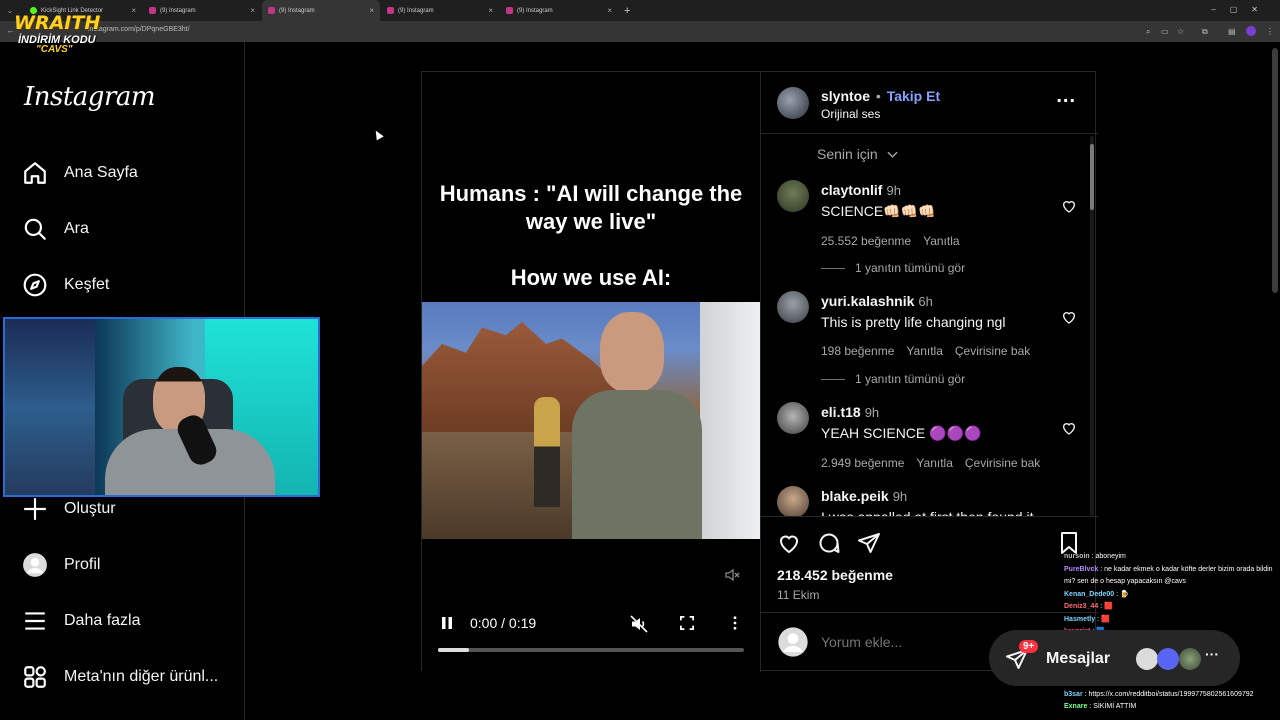  I want to click on cast-icon: ▭, so click(1165, 31).